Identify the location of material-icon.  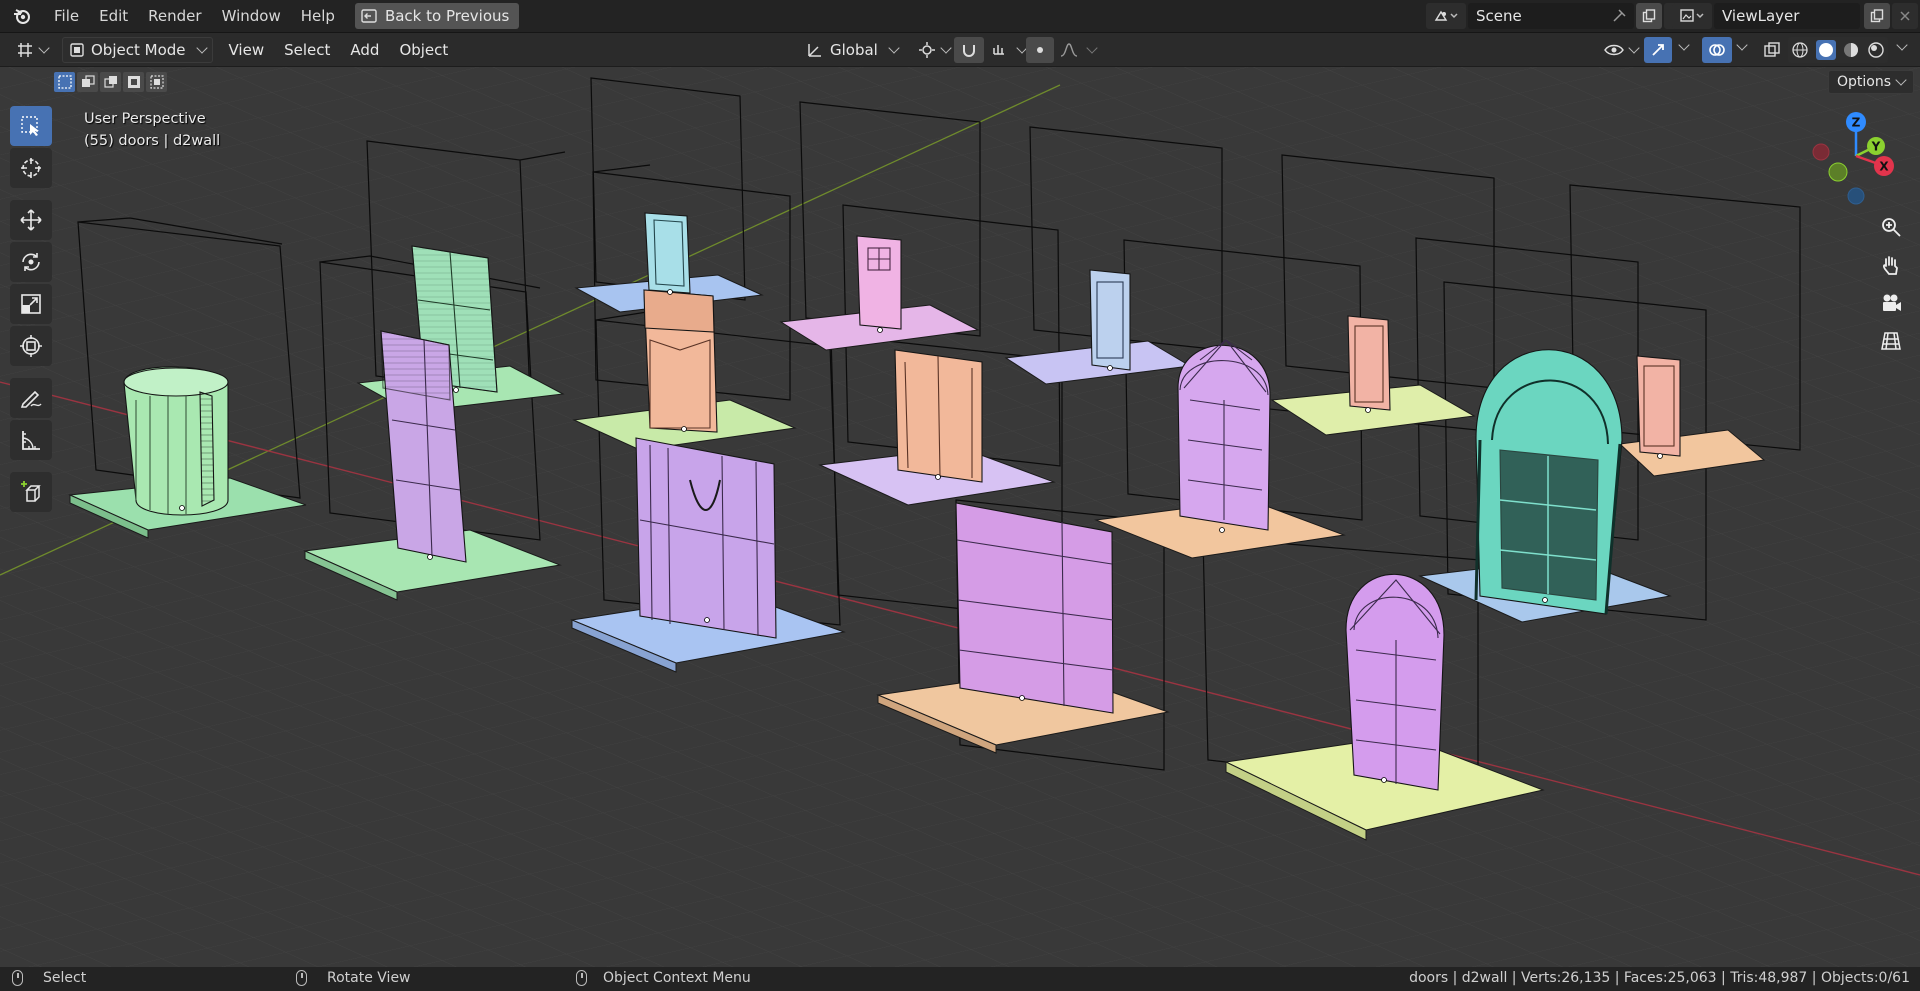
(1851, 50).